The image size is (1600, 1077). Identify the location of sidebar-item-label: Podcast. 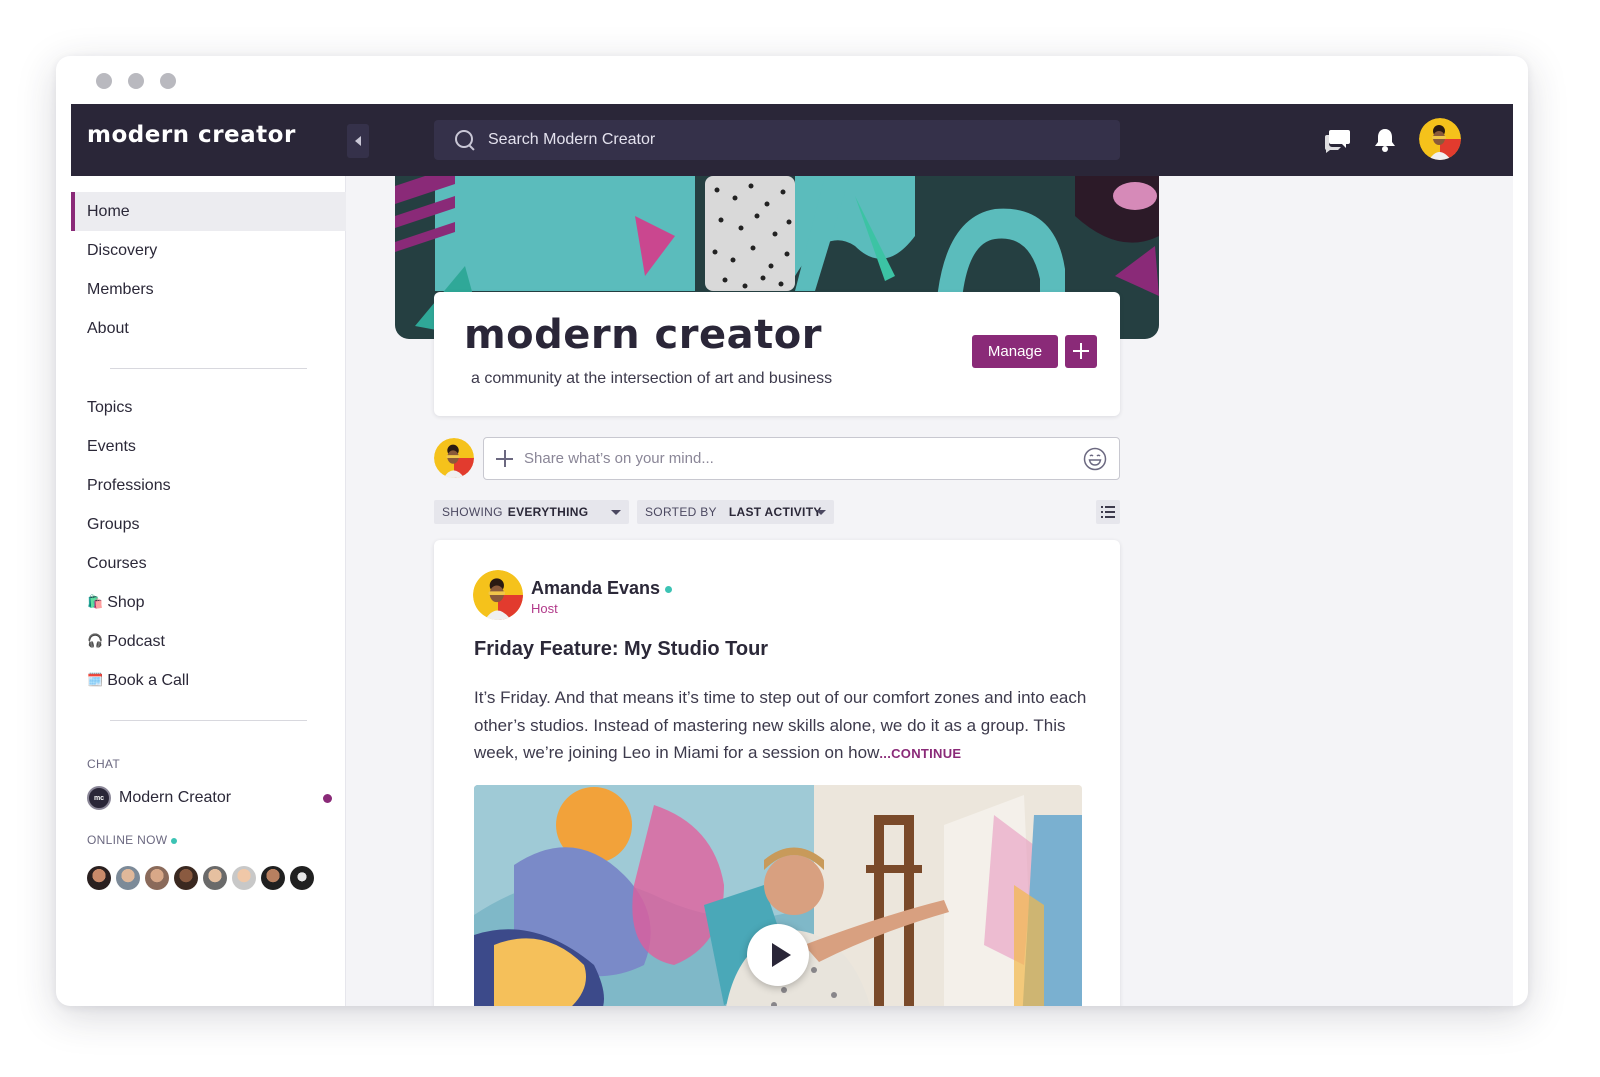
(136, 641).